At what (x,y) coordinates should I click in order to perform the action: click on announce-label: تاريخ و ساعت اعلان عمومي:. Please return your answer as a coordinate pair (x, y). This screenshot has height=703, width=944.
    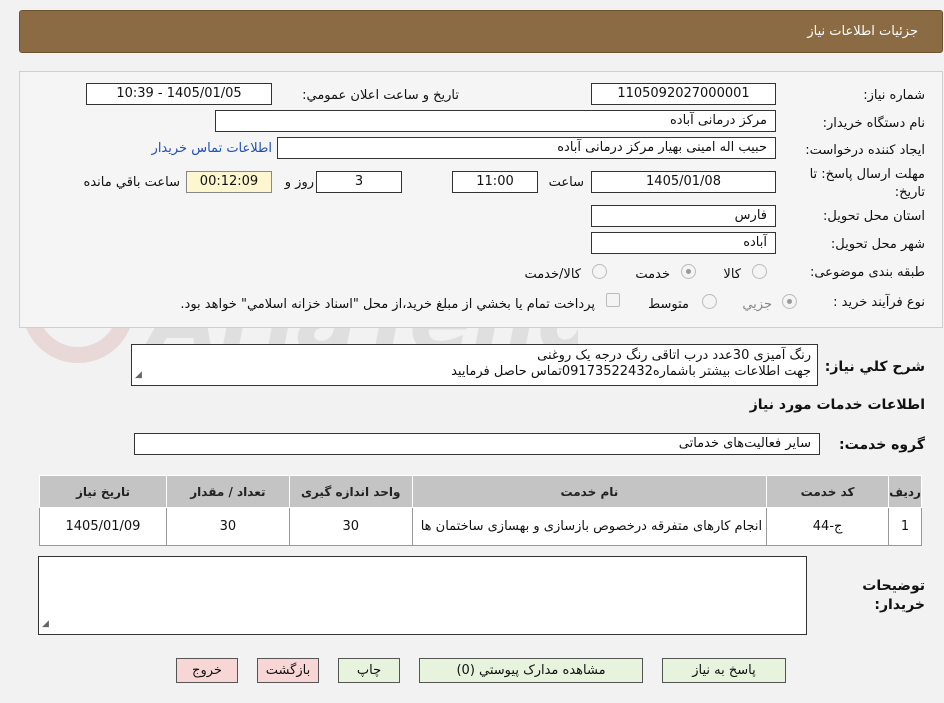
    Looking at the image, I should click on (380, 95).